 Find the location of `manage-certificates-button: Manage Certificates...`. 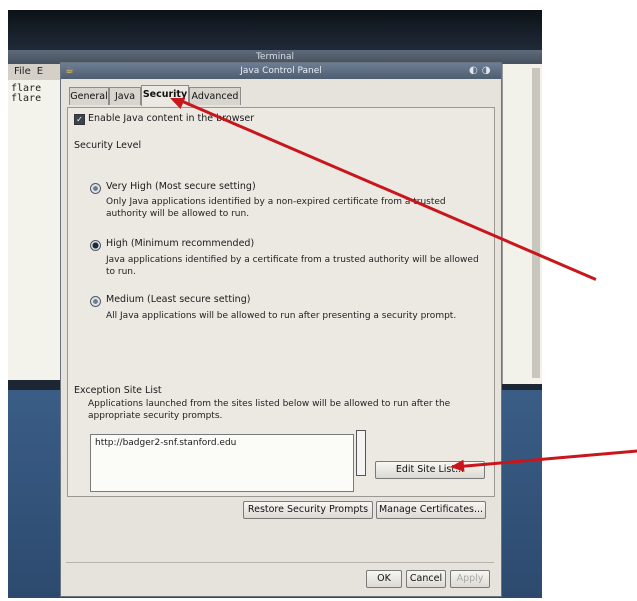

manage-certificates-button: Manage Certificates... is located at coordinates (431, 510).